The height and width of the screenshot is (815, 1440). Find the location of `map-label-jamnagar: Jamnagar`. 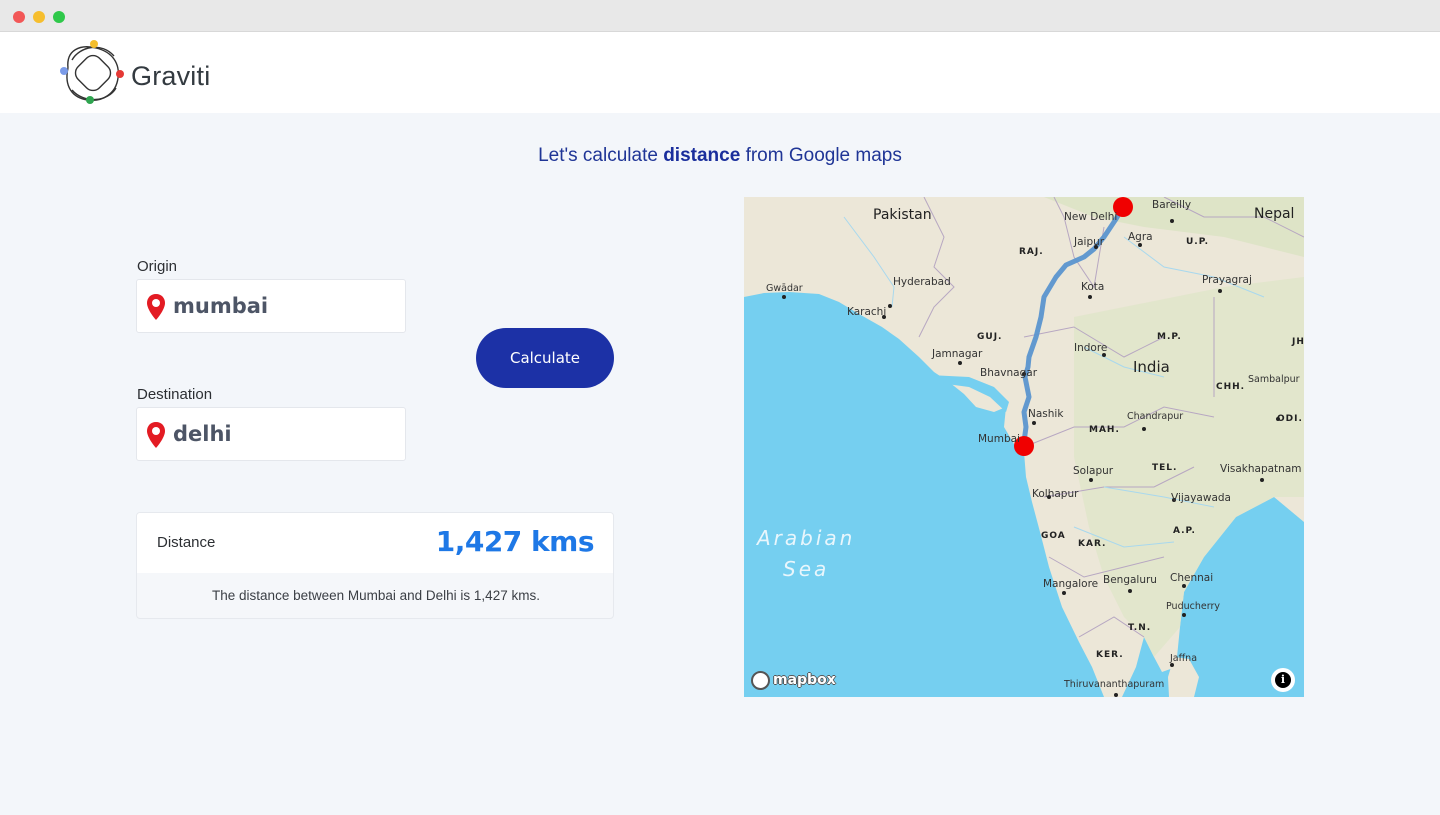

map-label-jamnagar: Jamnagar is located at coordinates (957, 354).